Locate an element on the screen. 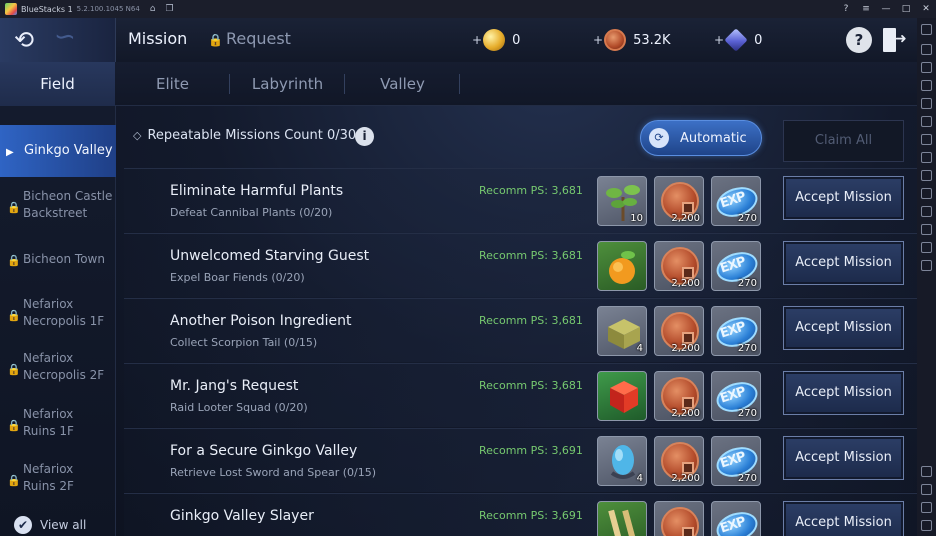 Image resolution: width=936 pixels, height=536 pixels. home-side-icon is located at coordinates (926, 507).